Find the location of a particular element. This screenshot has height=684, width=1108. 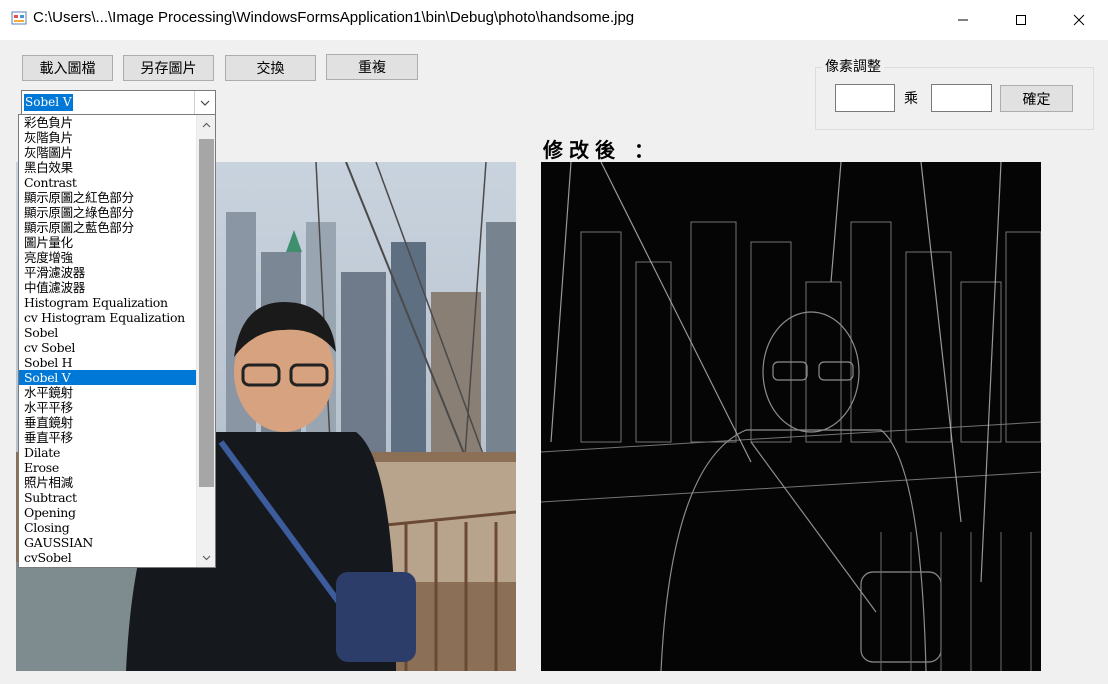

minimize-icon is located at coordinates (963, 20).